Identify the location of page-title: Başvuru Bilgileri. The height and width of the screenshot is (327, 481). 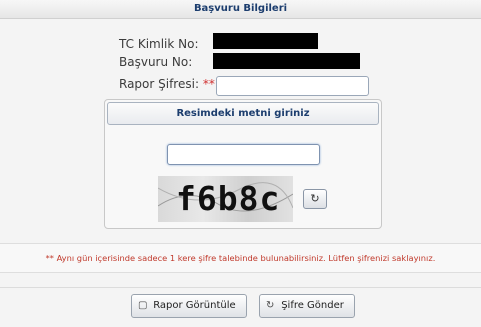
(240, 8).